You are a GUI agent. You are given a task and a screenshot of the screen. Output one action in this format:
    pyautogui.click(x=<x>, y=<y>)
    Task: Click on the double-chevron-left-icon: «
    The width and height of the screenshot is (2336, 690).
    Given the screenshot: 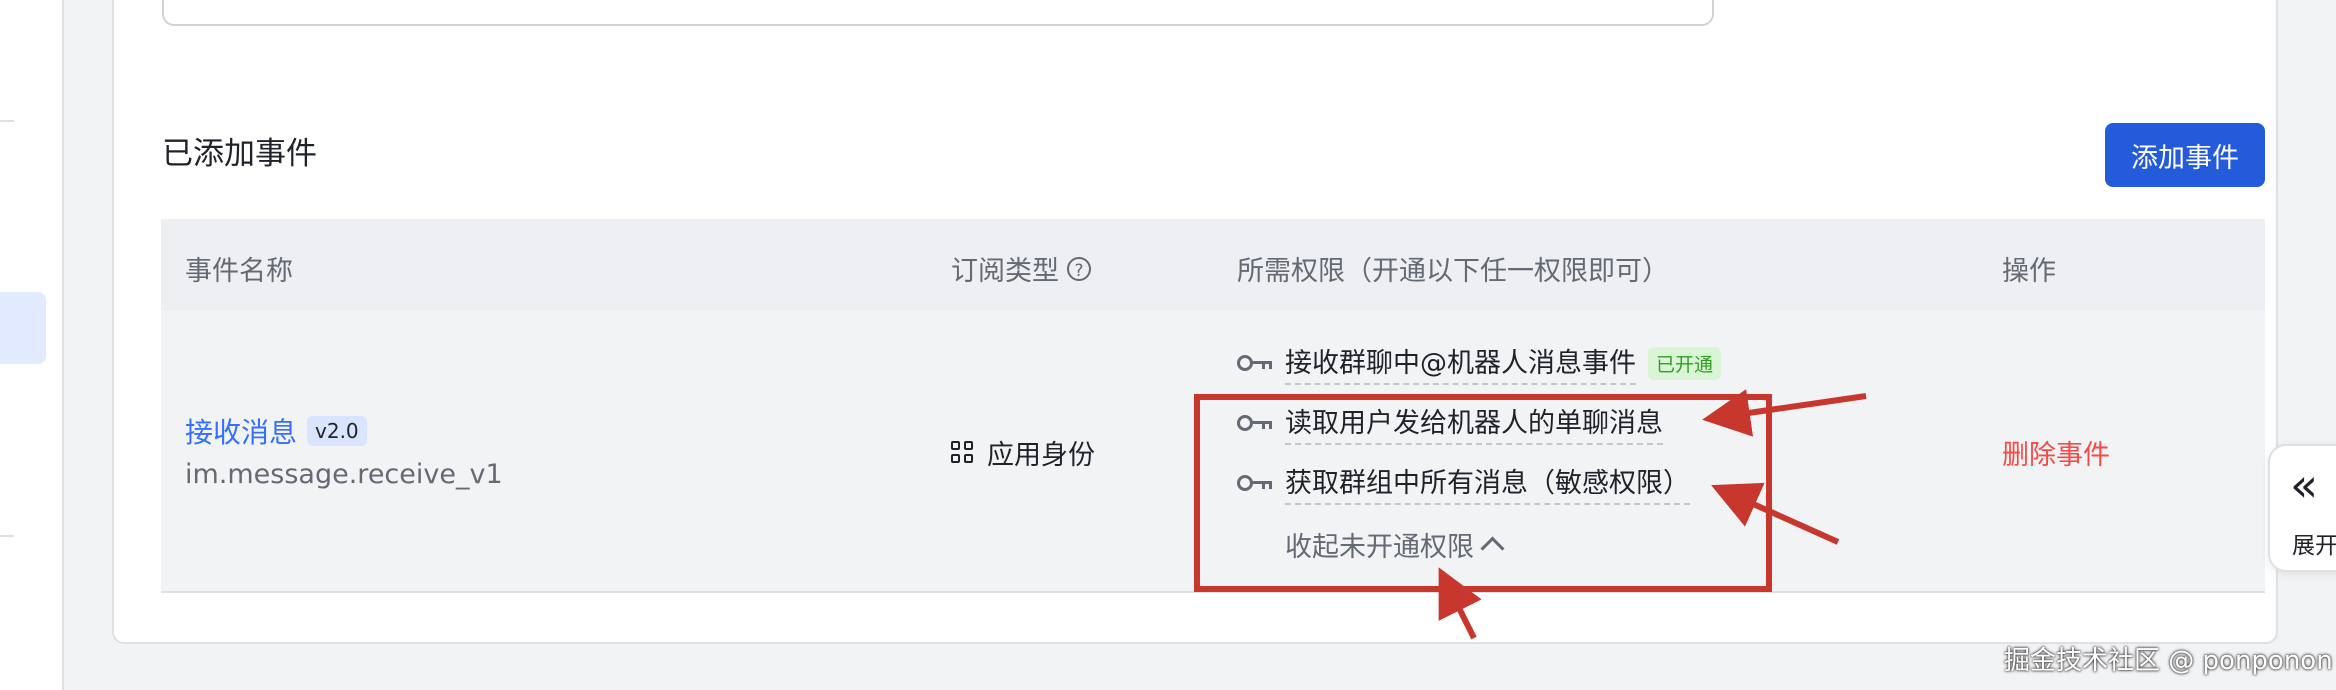 What is the action you would take?
    pyautogui.click(x=2304, y=485)
    